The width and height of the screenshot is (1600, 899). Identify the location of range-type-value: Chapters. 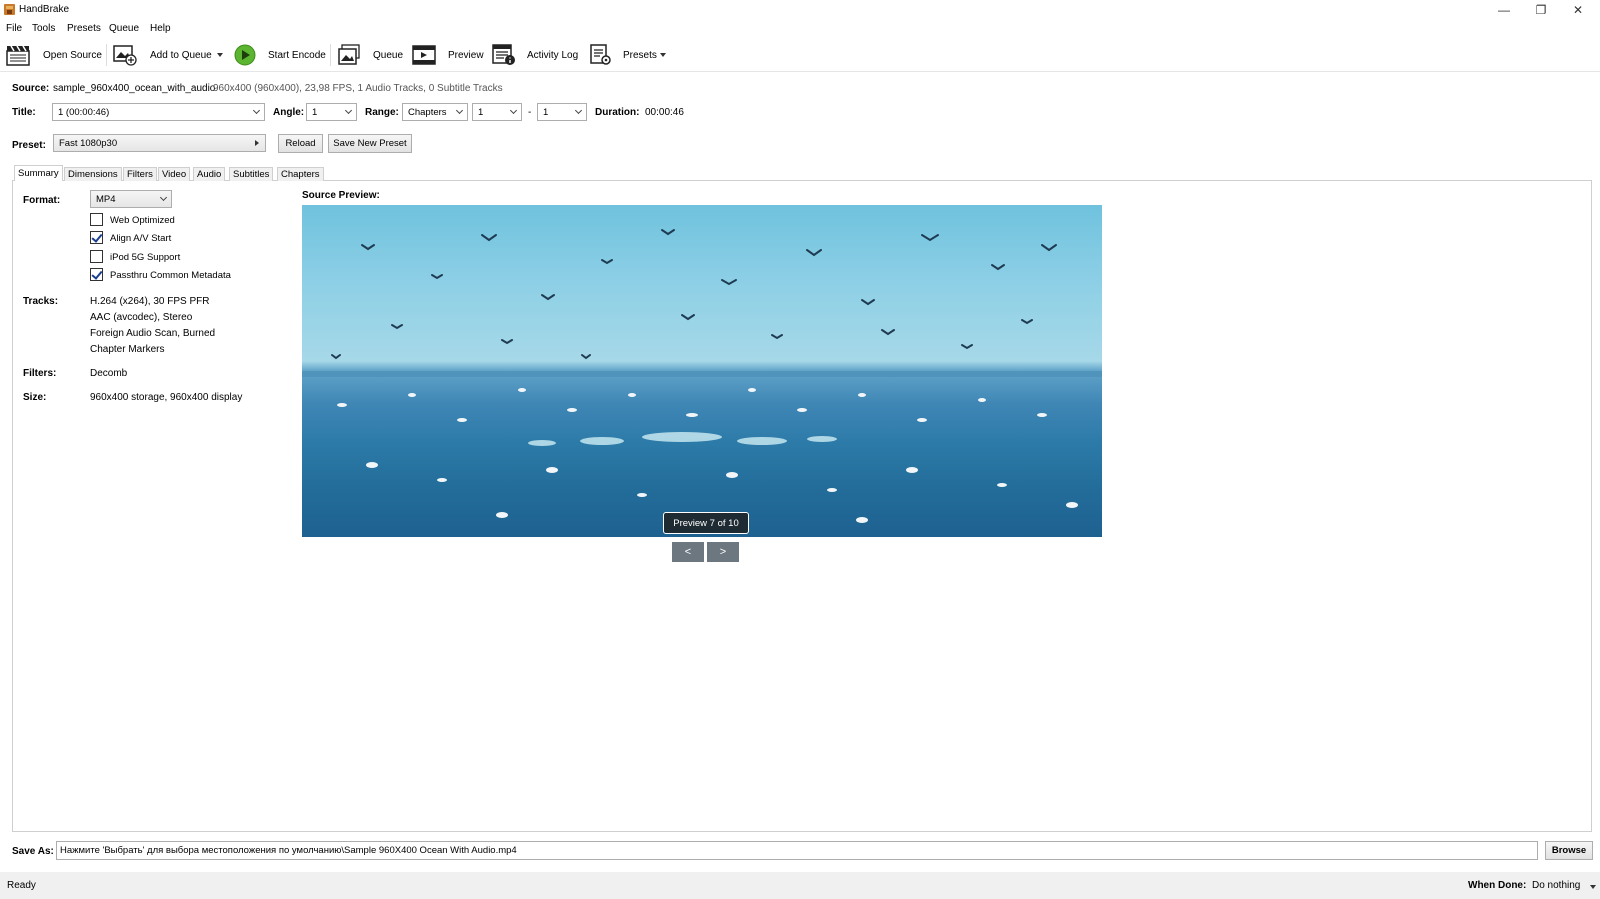
(427, 112).